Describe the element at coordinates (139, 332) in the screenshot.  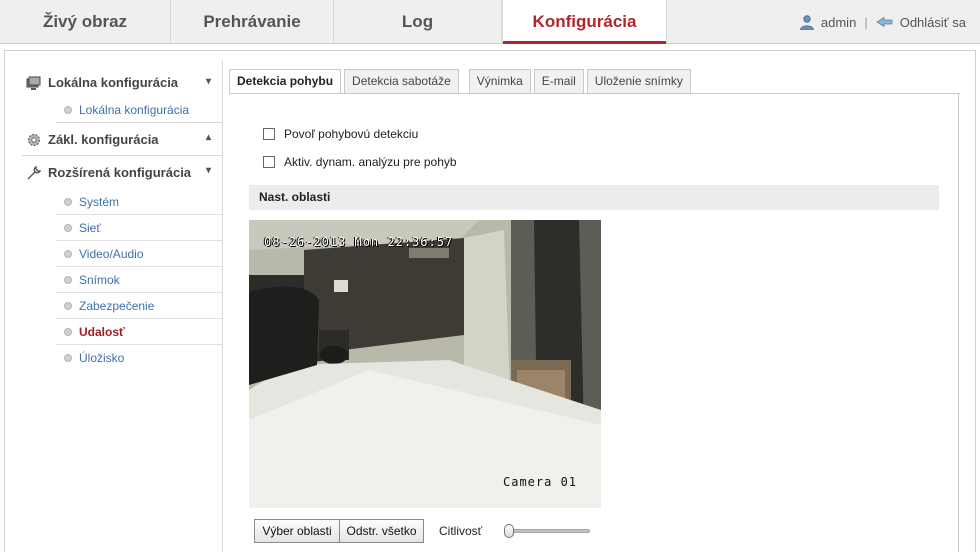
I see `sidebar-item-event: Udalosť` at that location.